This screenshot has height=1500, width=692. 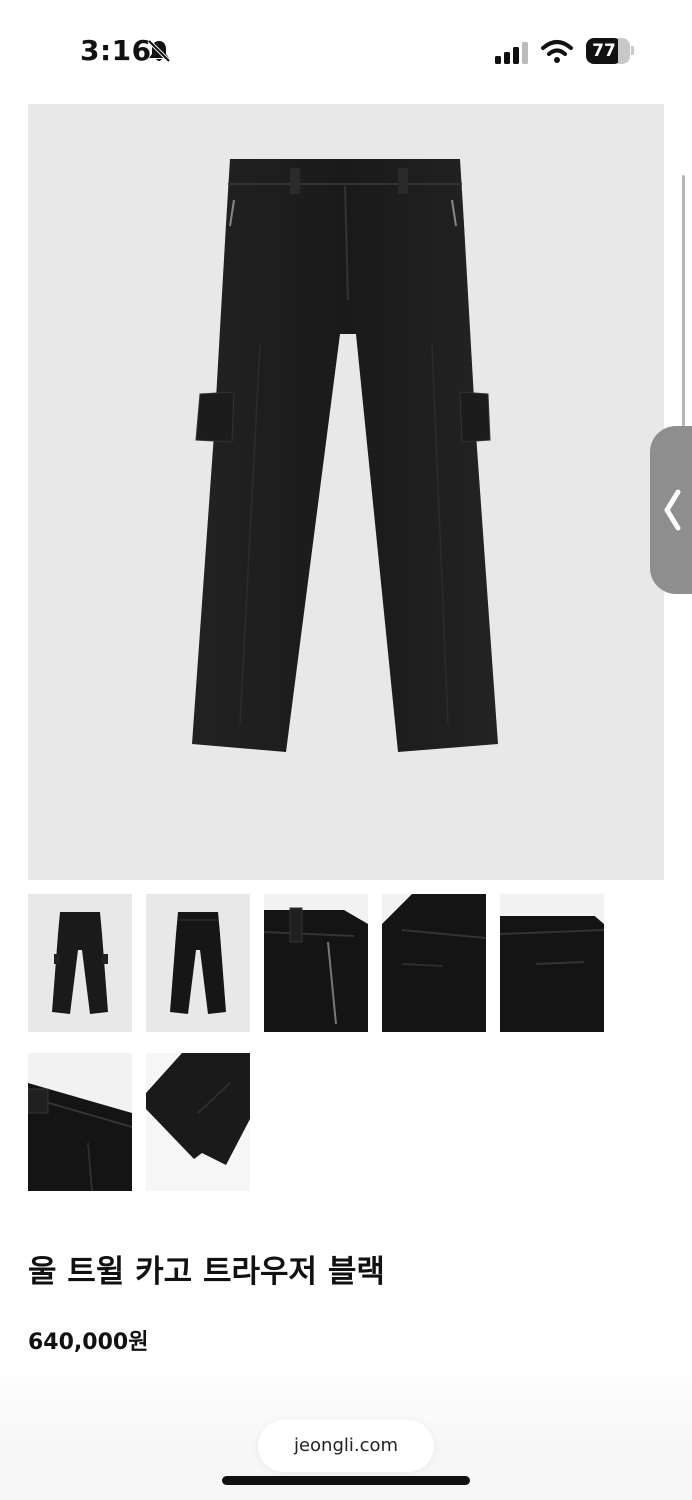 What do you see at coordinates (604, 51) in the screenshot?
I see `battery-icon: 77` at bounding box center [604, 51].